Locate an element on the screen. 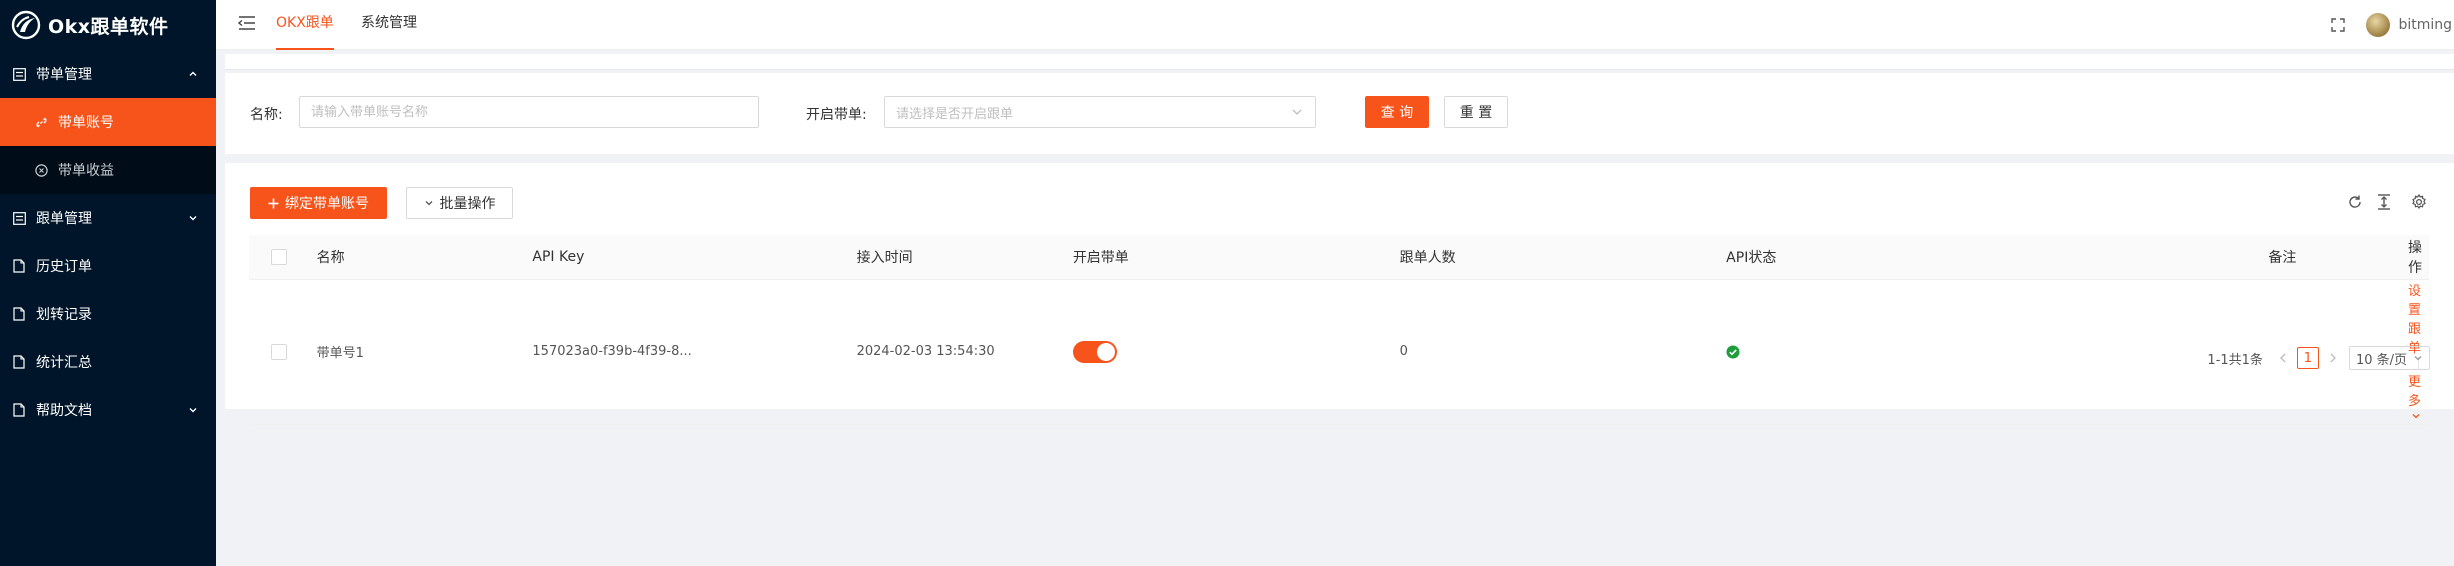 Image resolution: width=2454 pixels, height=566 pixels. refresh-icon is located at coordinates (2355, 202).